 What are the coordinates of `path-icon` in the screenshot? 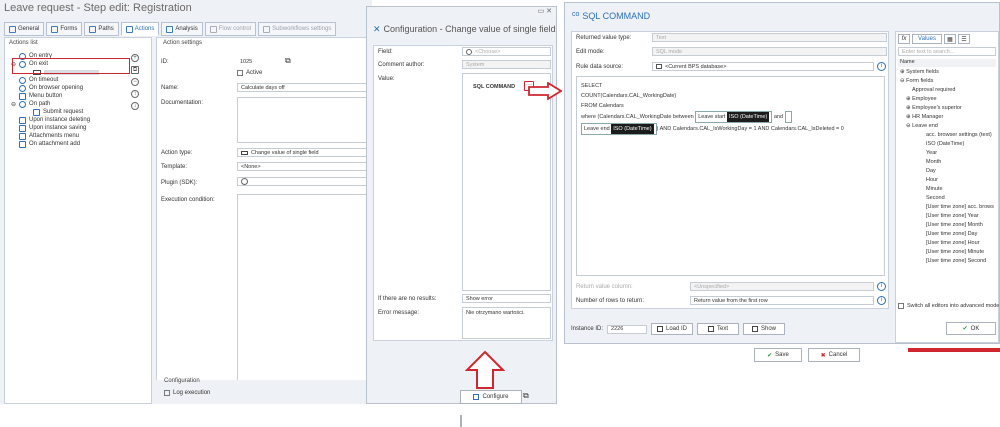 It's located at (23, 104).